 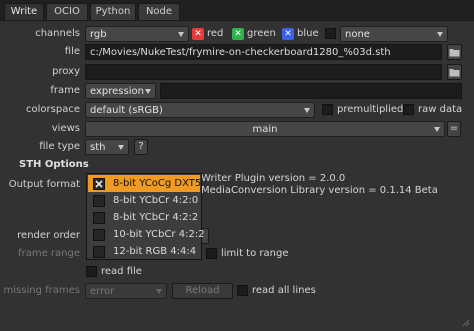 I want to click on views-equals-button: =, so click(x=454, y=129).